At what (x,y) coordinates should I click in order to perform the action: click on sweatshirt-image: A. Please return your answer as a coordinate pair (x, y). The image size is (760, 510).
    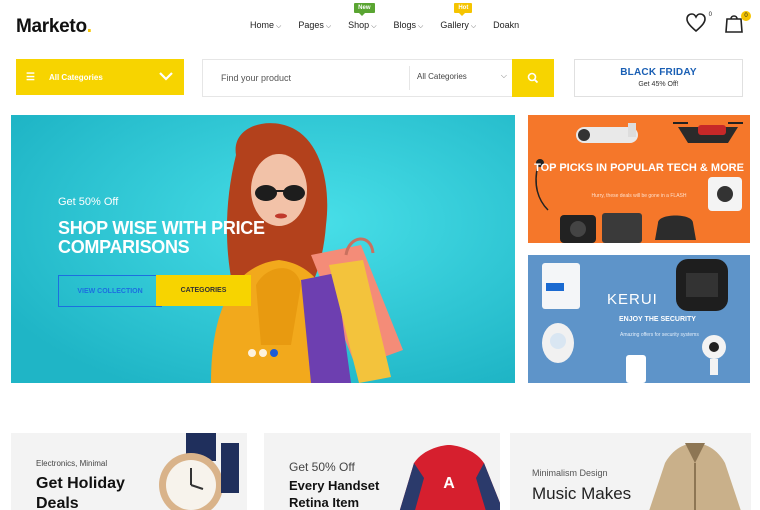
    Looking at the image, I should click on (449, 477).